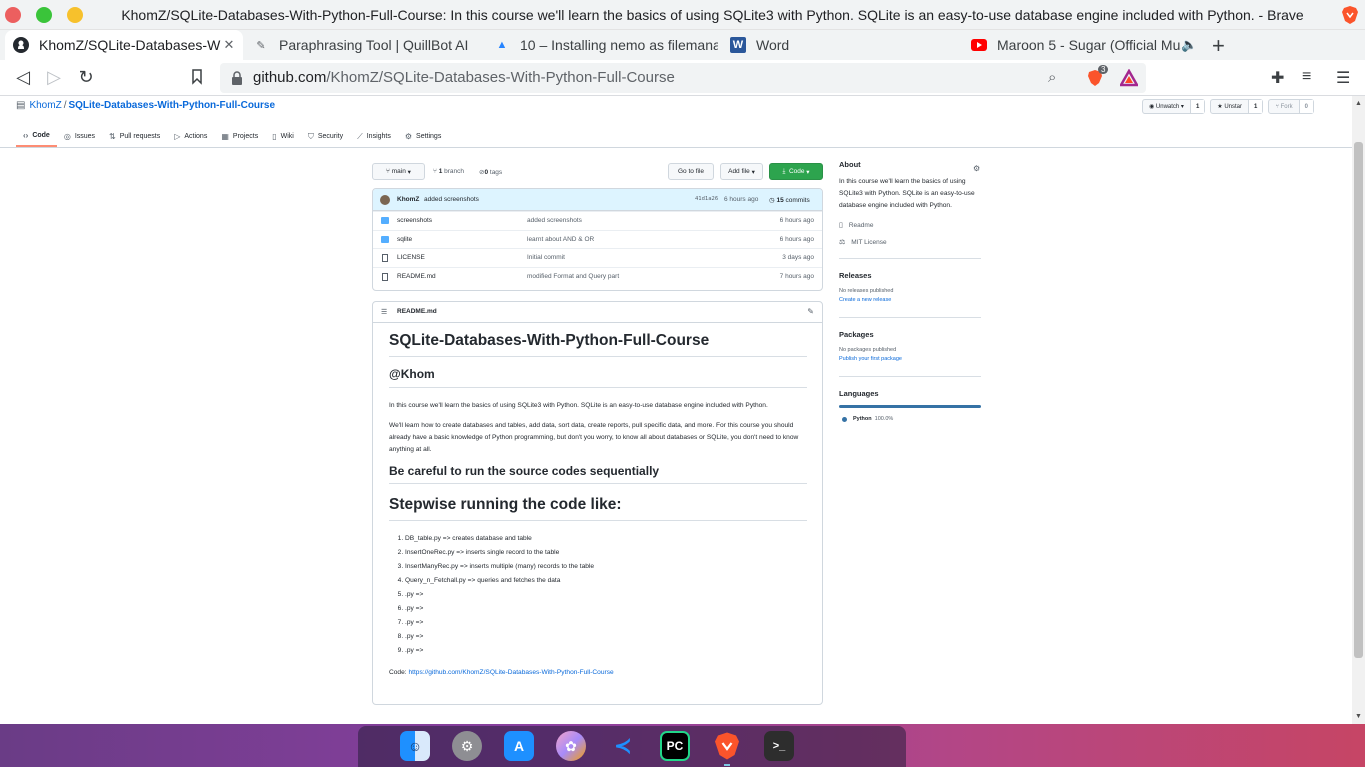 The image size is (1365, 767). Describe the element at coordinates (727, 765) in the screenshot. I see `running-indicator` at that location.